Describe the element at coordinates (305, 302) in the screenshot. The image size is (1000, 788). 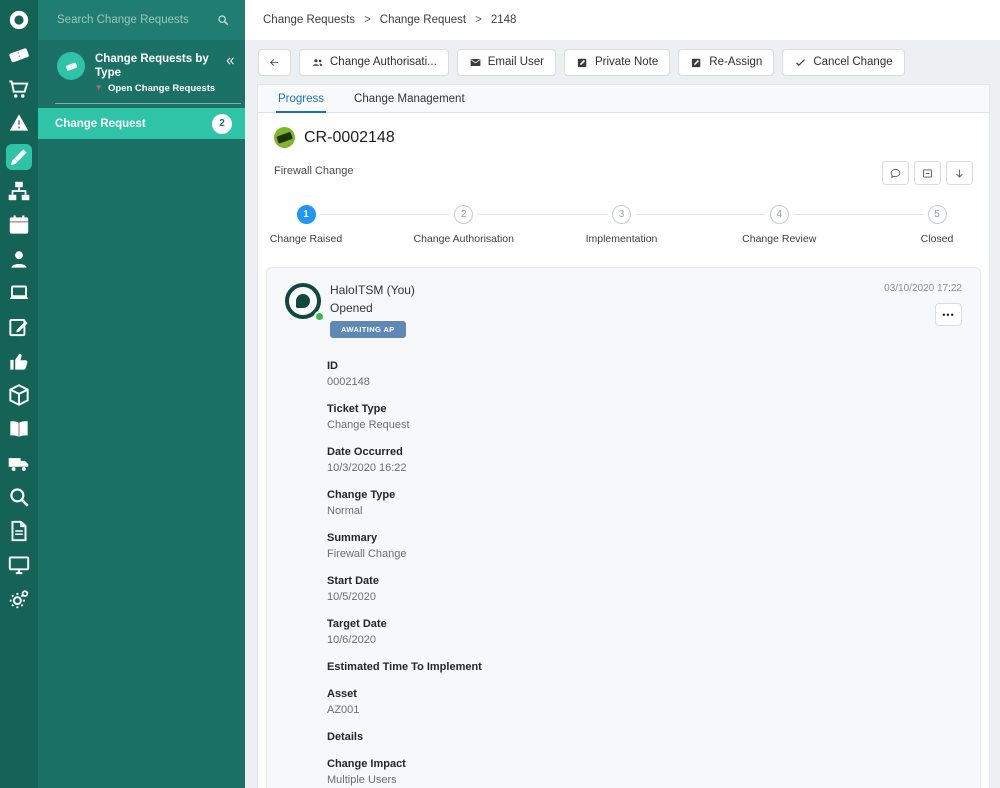
I see `avatar` at that location.